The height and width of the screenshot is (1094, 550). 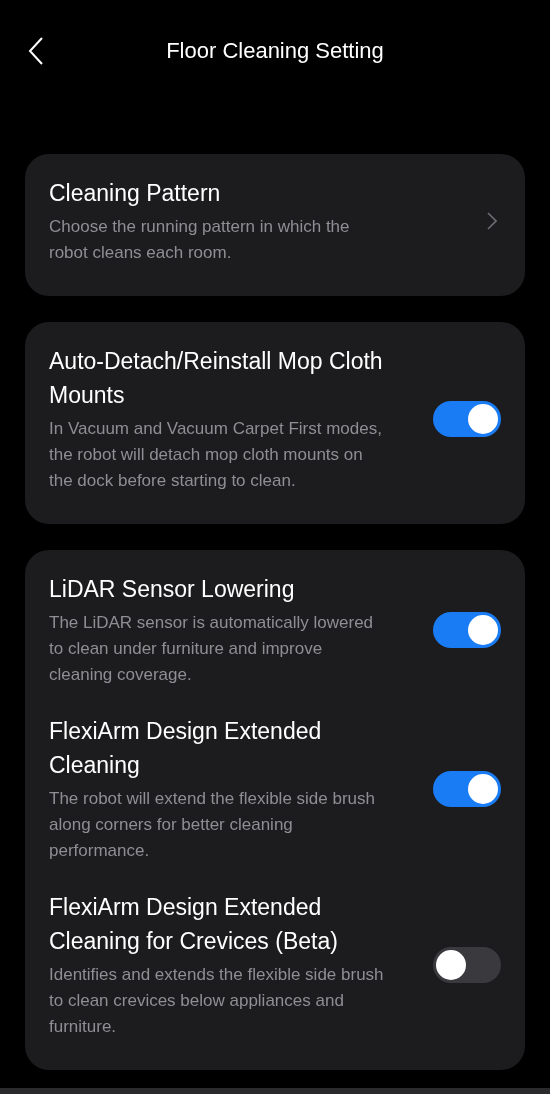 I want to click on setting-description: In Vacuum and Vacuum Carpet First modes, the robot will detach mop cloth mounts on the dock before starting to clean., so click(x=216, y=455).